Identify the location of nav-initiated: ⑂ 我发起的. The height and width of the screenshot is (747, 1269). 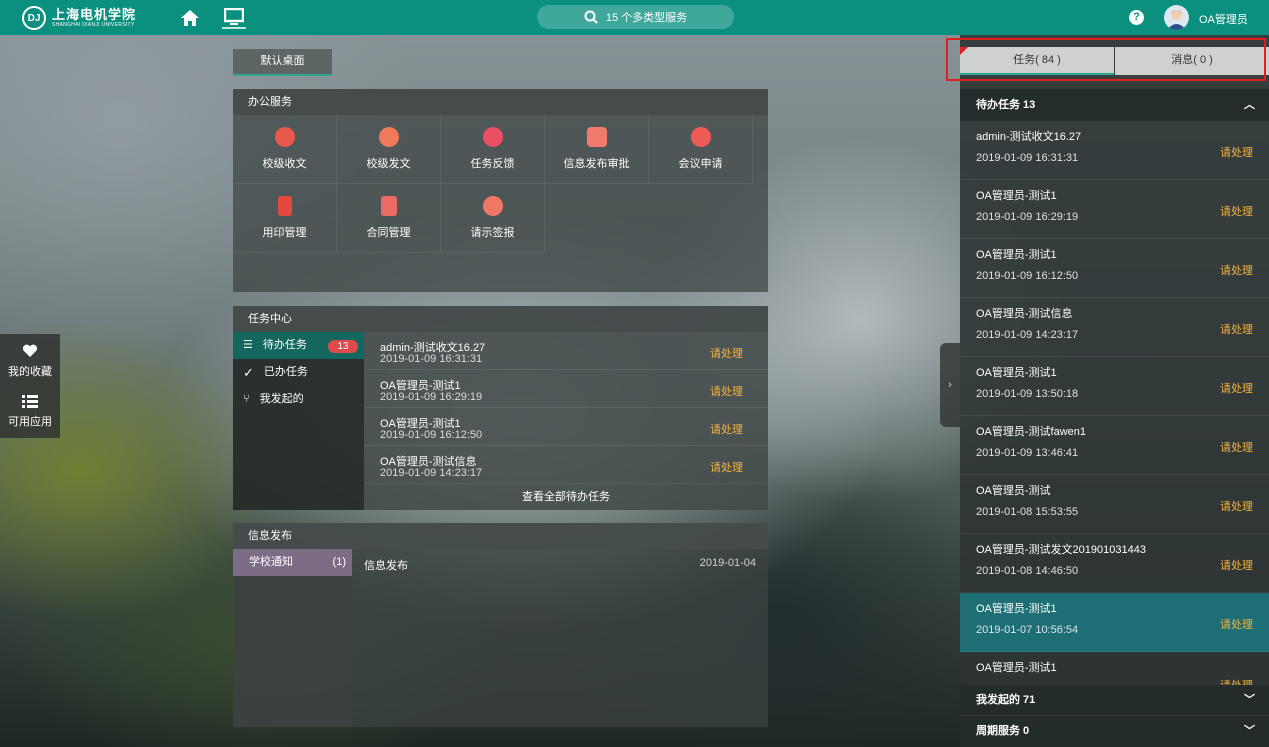
(298, 399).